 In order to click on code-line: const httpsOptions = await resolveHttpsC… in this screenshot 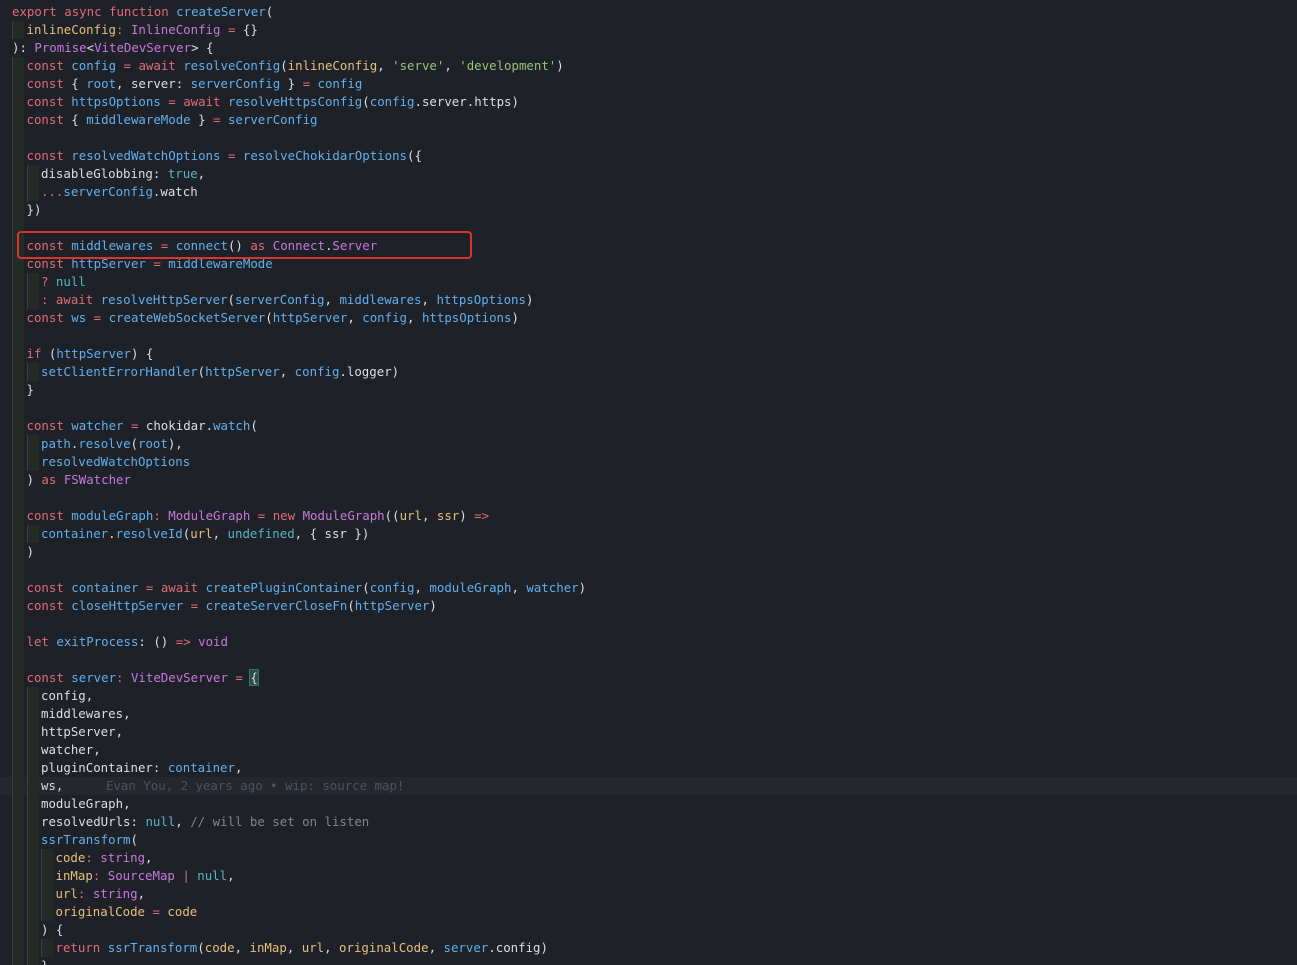, I will do `click(648, 102)`.